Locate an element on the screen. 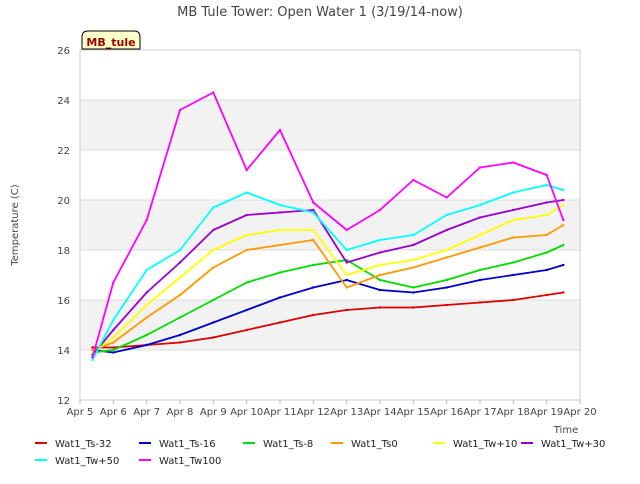 The image size is (640, 484). x-tick-label: Apr 20 is located at coordinates (579, 412).